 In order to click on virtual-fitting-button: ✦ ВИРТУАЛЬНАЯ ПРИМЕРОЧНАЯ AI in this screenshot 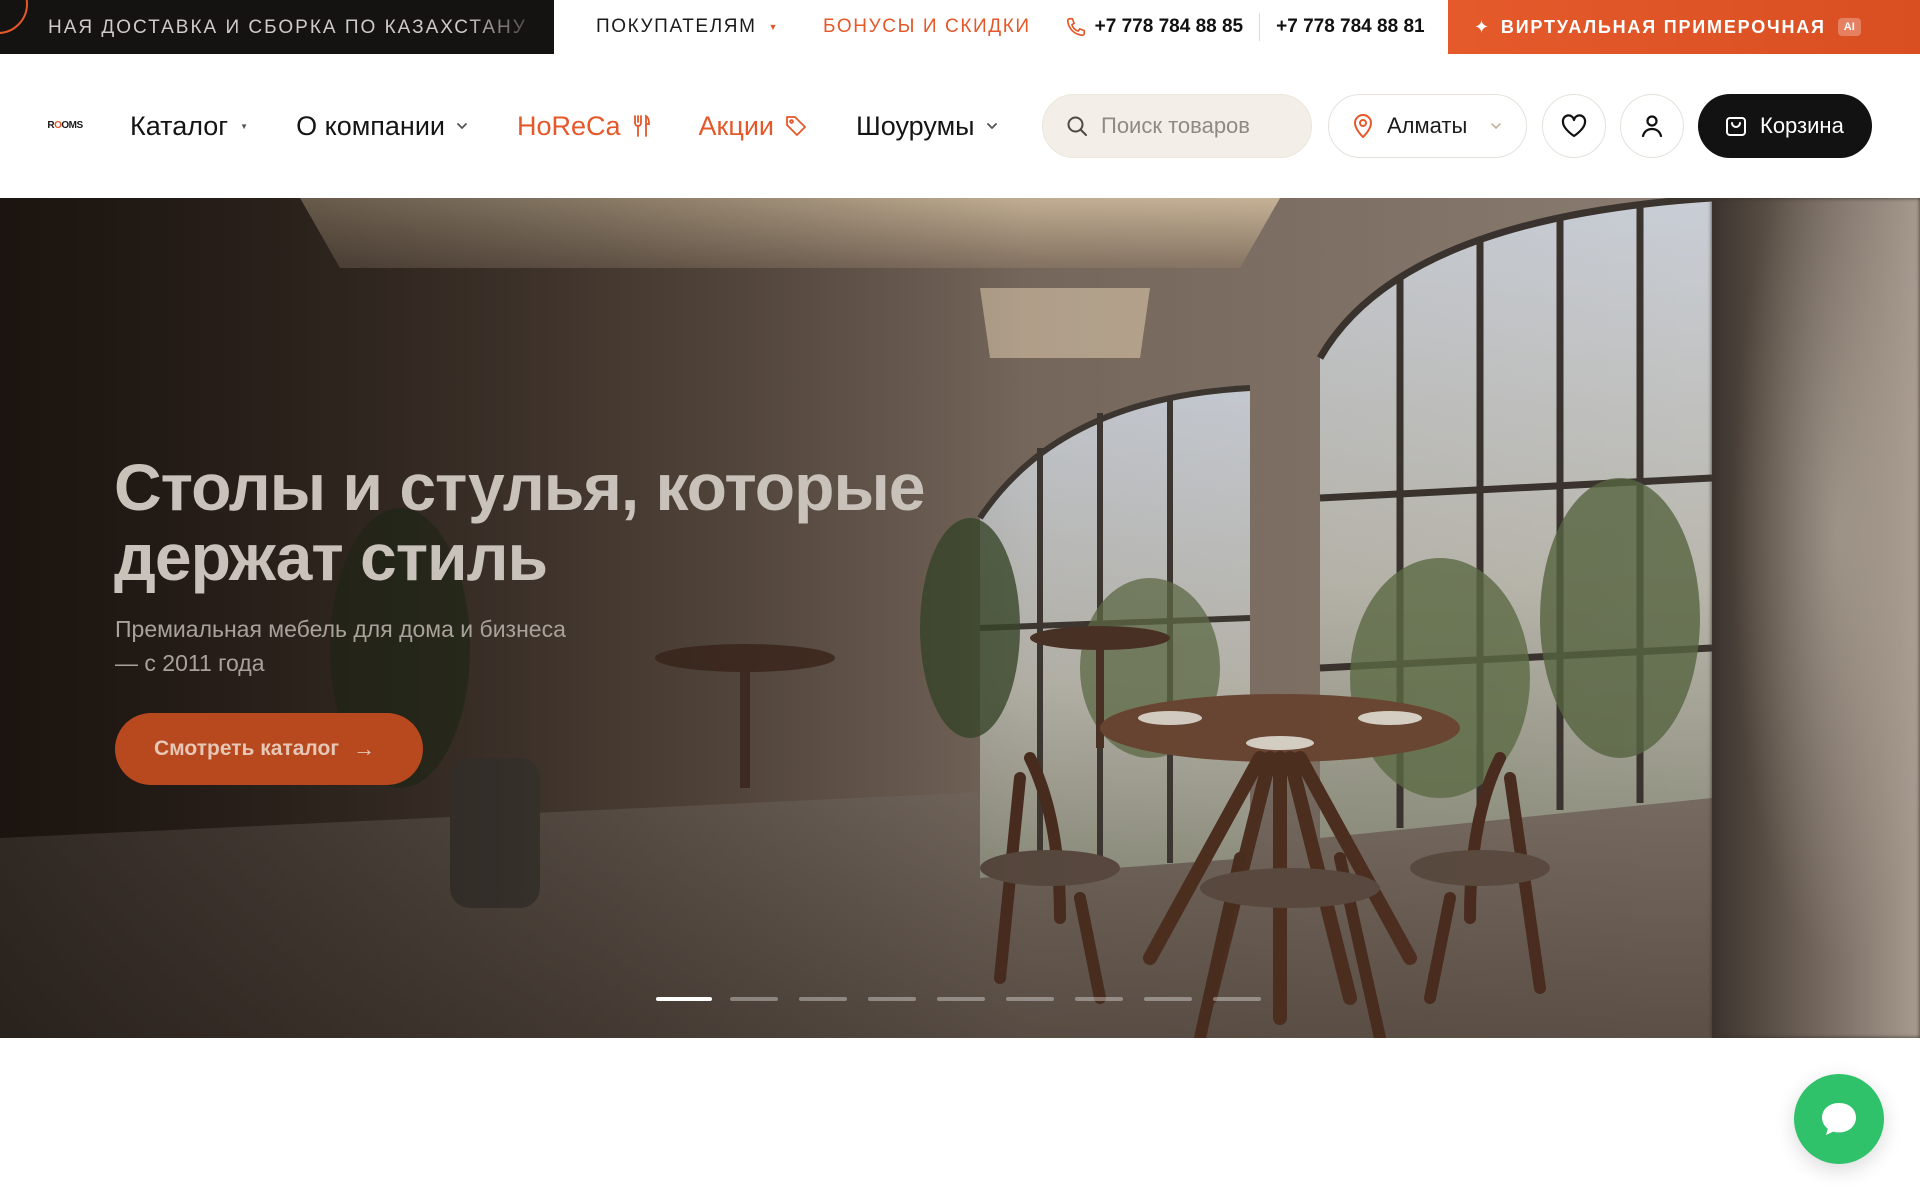, I will do `click(1684, 27)`.